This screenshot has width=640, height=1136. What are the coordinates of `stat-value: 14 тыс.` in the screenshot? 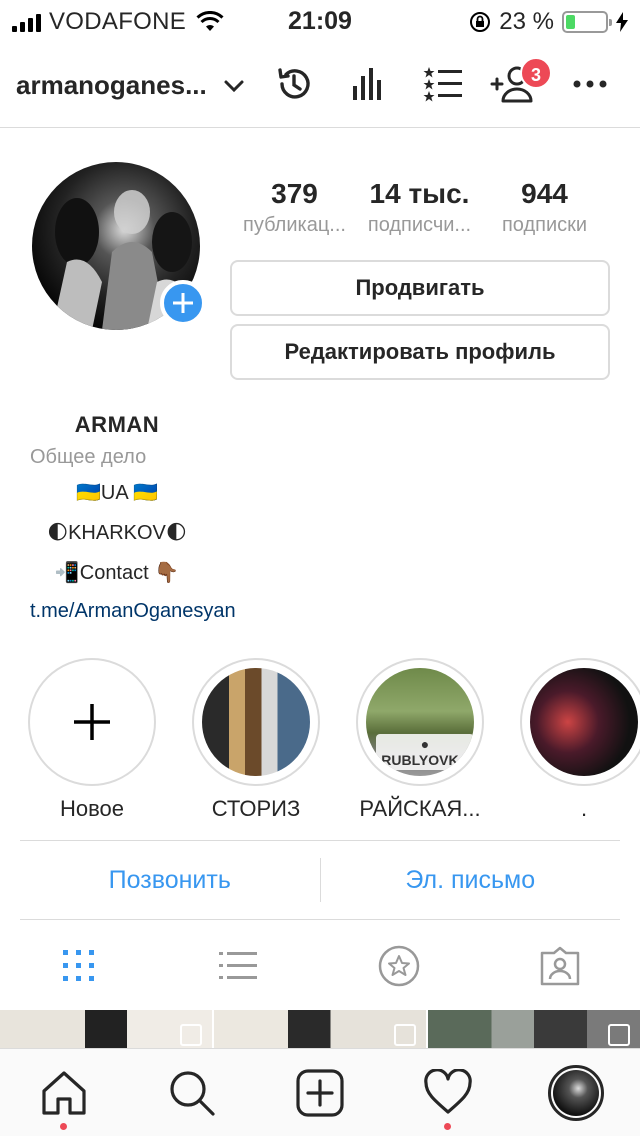 It's located at (419, 193).